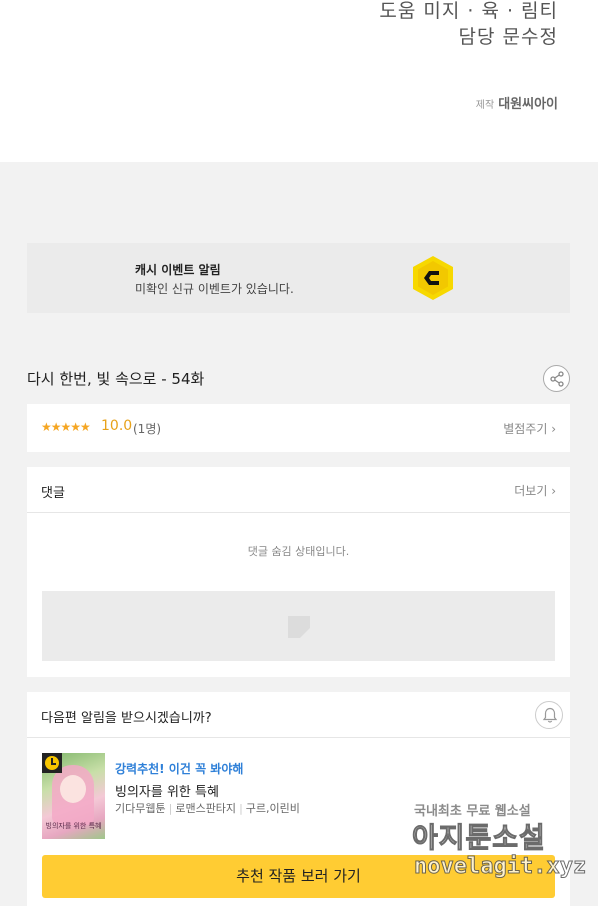 The width and height of the screenshot is (598, 906). Describe the element at coordinates (298, 551) in the screenshot. I see `comments-hidden-message: 댓글 숨김 상태입니다.` at that location.